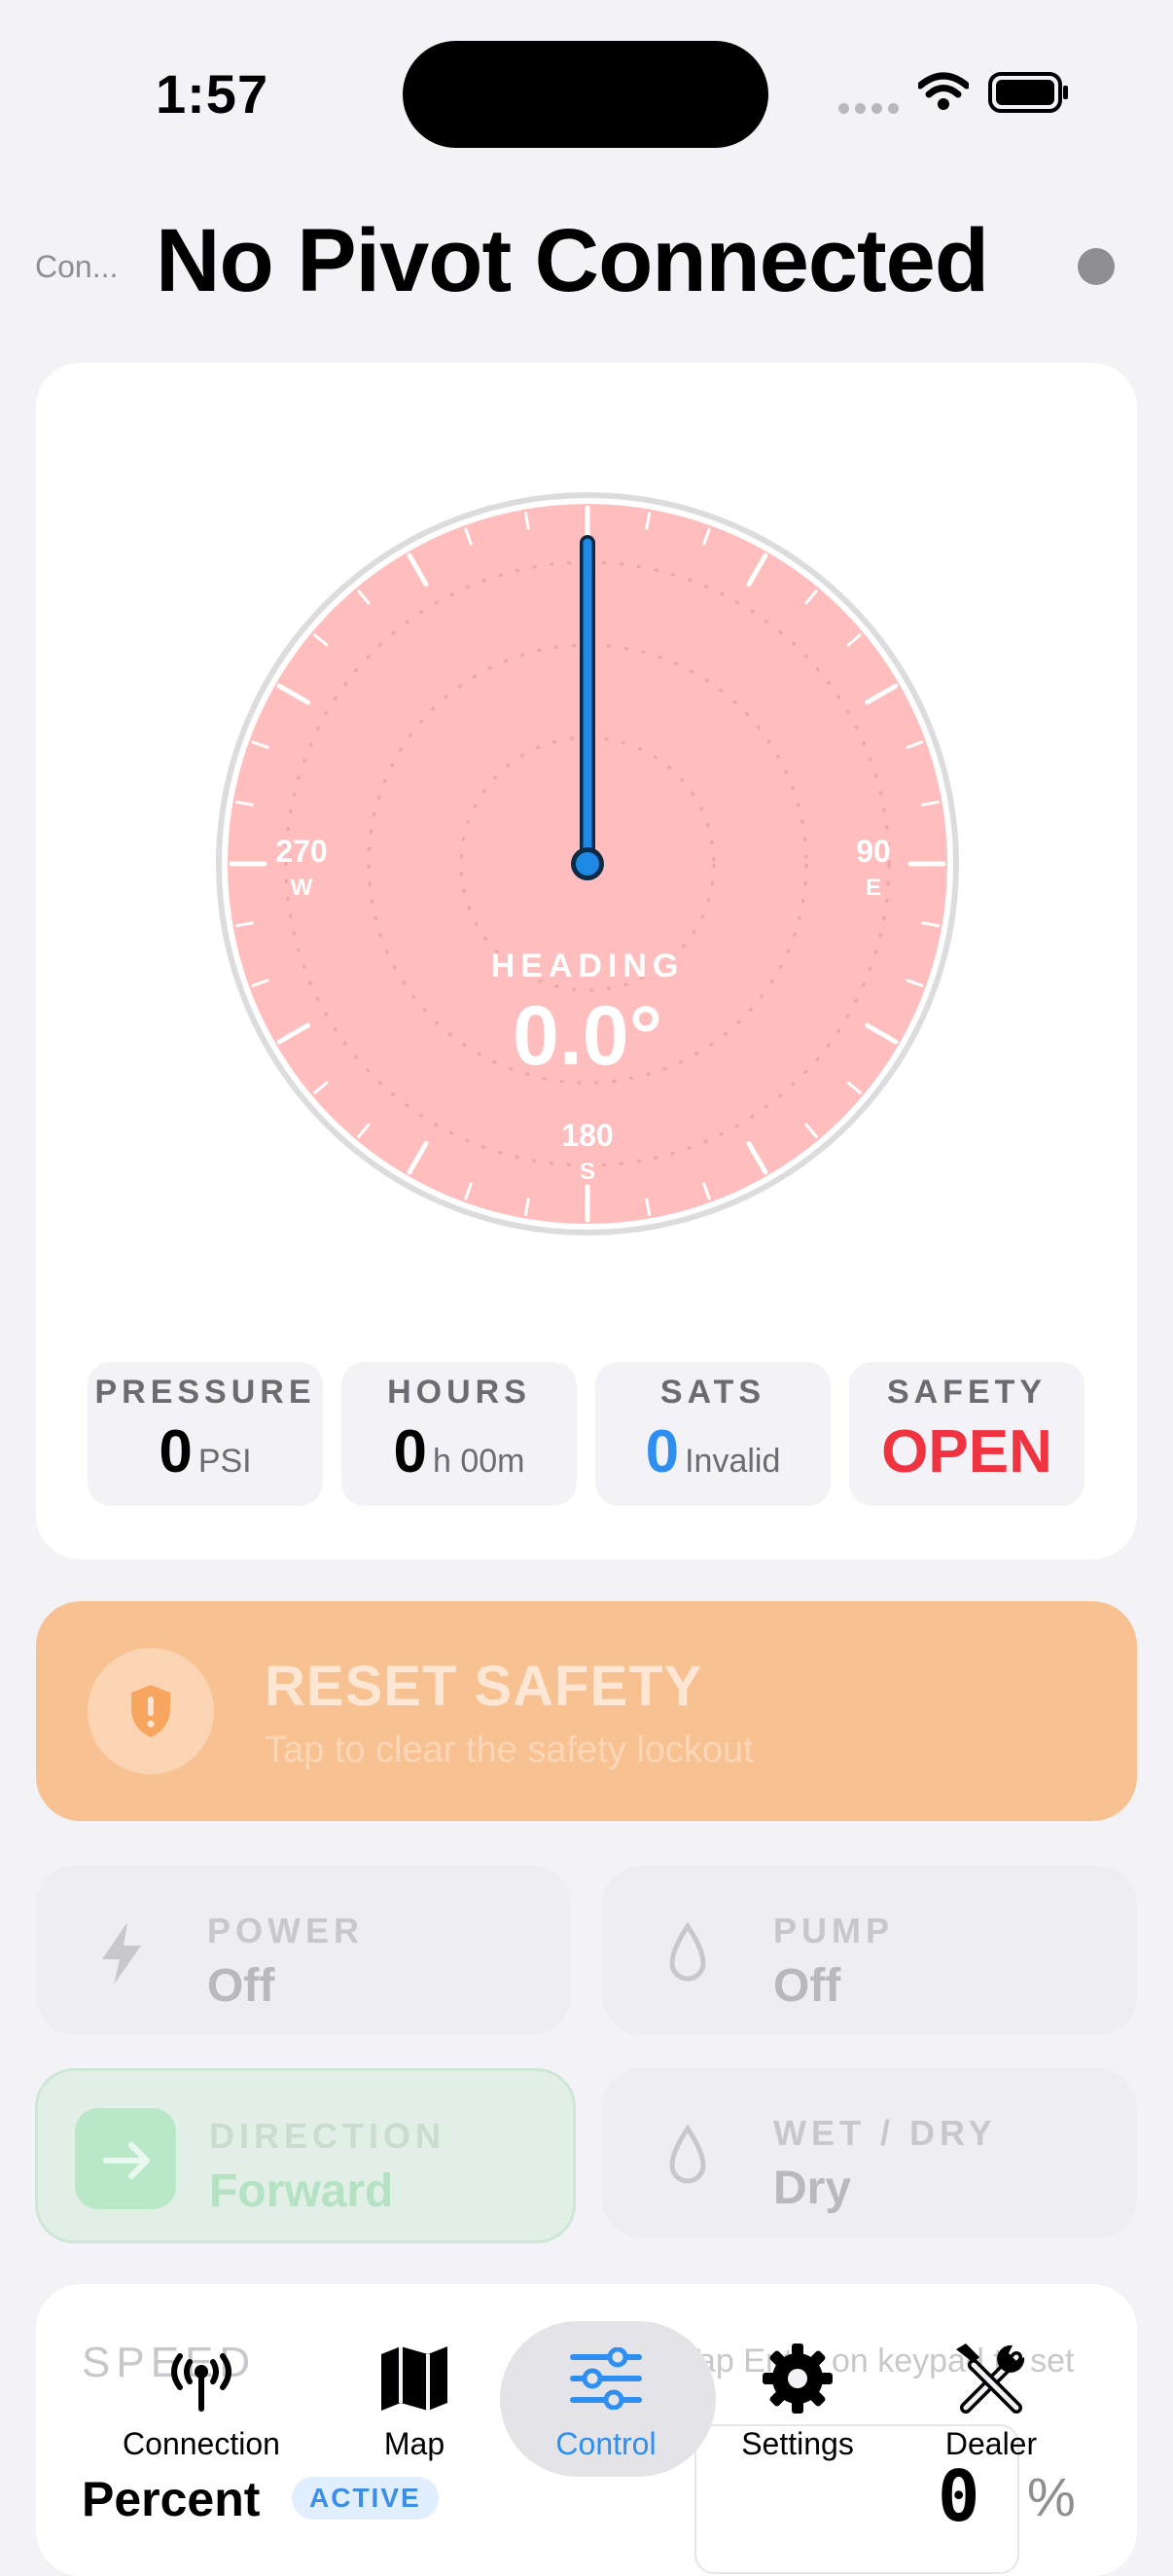 The image size is (1173, 2576). Describe the element at coordinates (587, 1135) in the screenshot. I see `compass-mark-180: 180` at that location.